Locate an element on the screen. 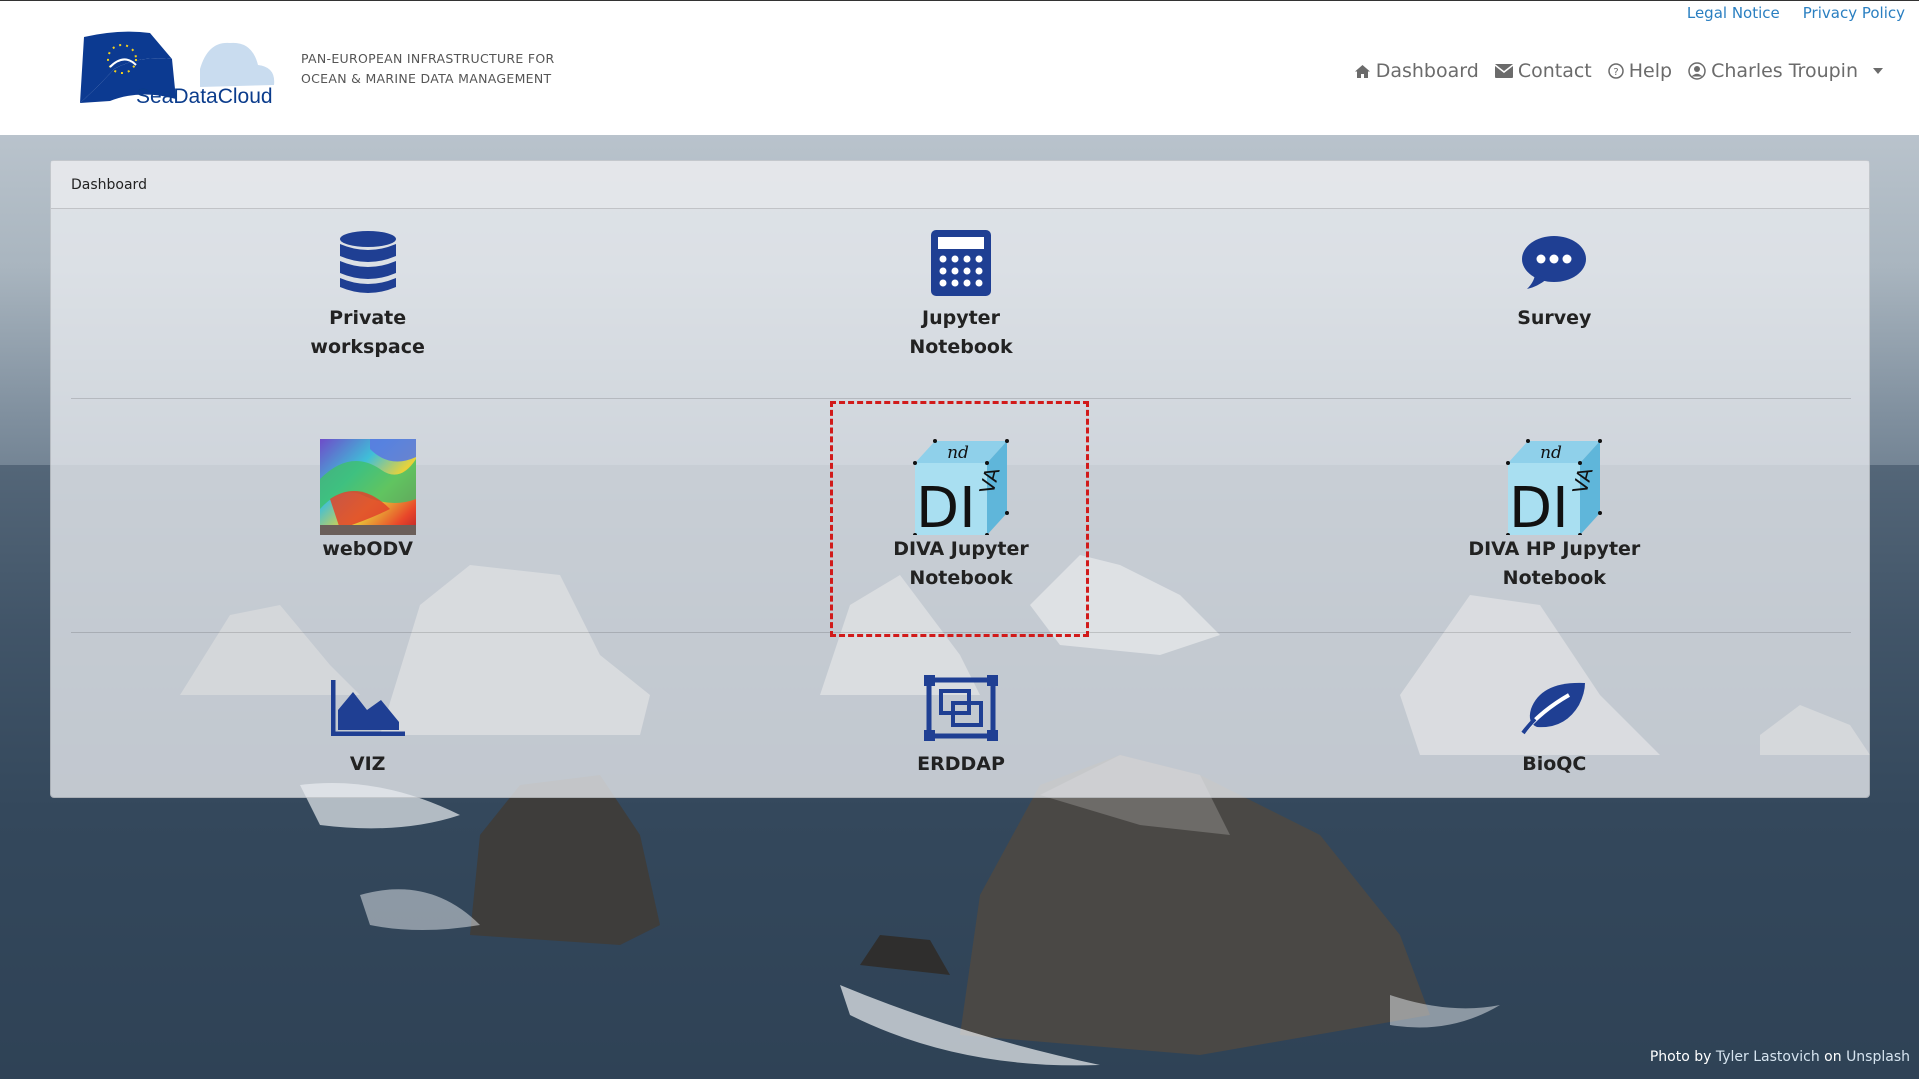 The image size is (1919, 1079). tile-viz: VIZ is located at coordinates (367, 716).